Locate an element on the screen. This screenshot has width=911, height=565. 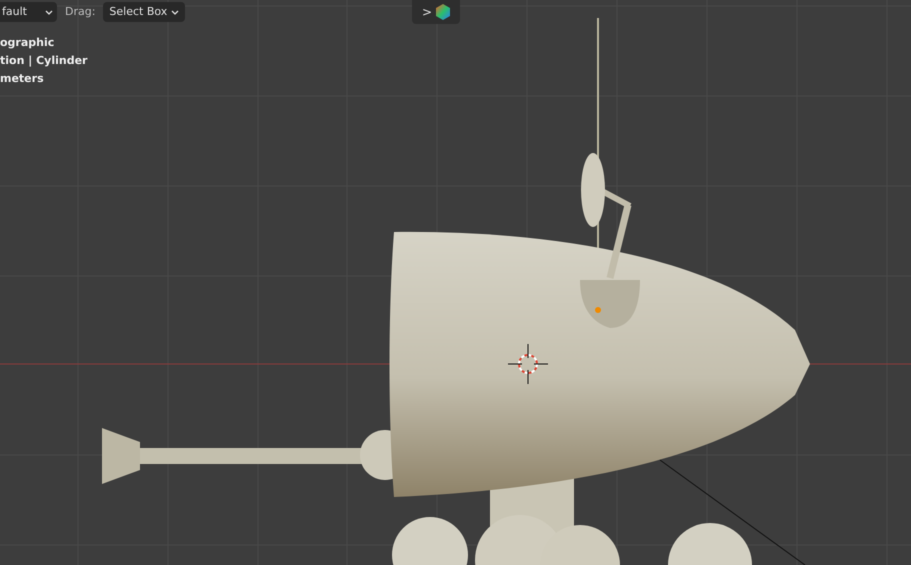
hexagon-icon is located at coordinates (443, 12).